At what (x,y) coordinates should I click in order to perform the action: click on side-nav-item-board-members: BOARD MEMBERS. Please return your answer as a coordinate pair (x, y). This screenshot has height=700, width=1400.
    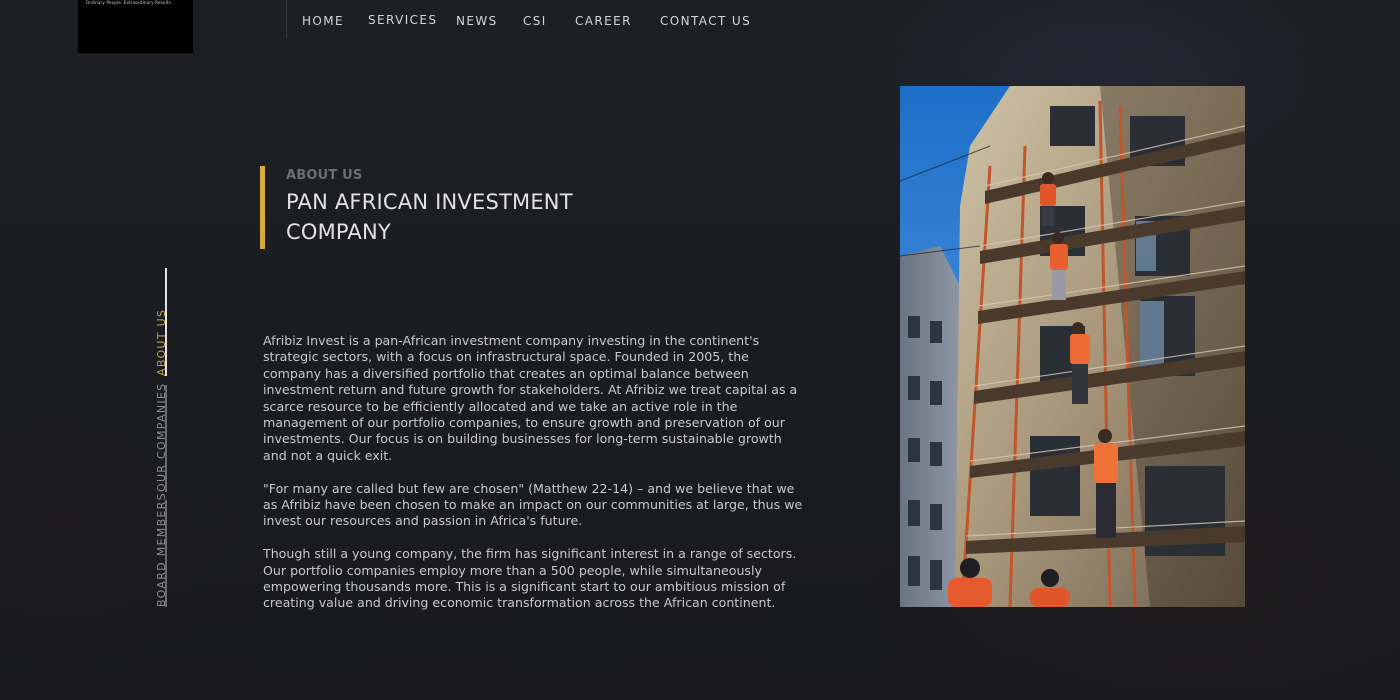
    Looking at the image, I should click on (161, 549).